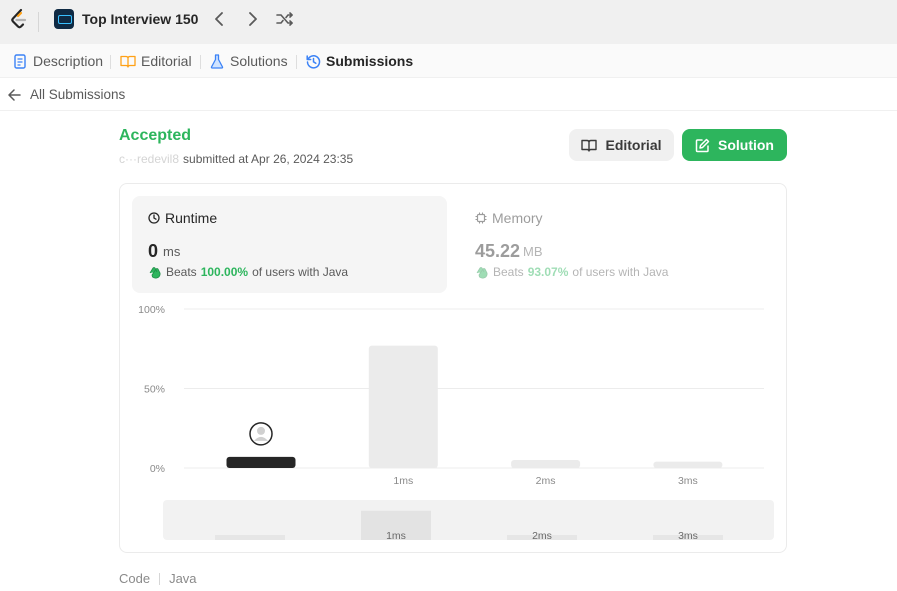 The height and width of the screenshot is (591, 897). I want to click on x-tick-label: 2ms, so click(546, 481).